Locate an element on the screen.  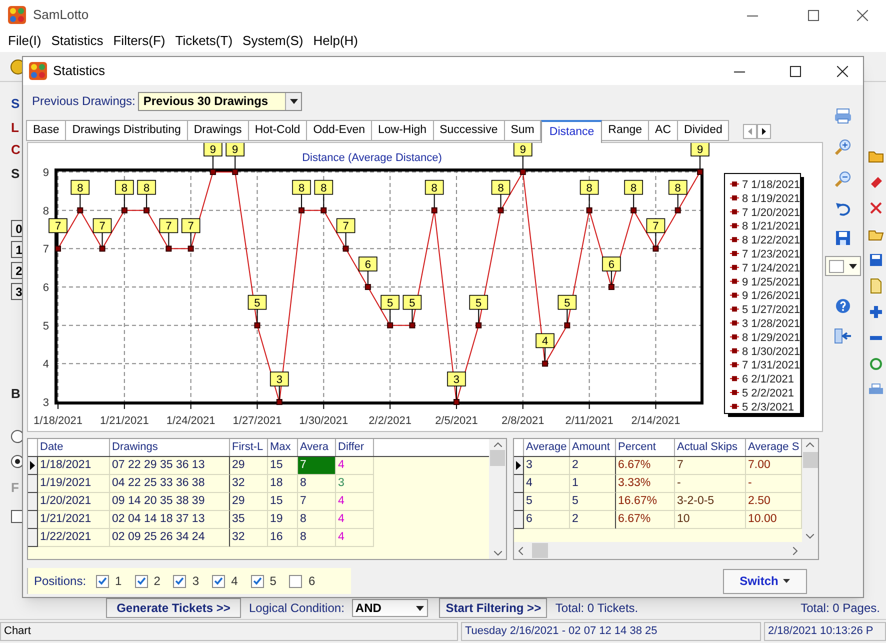
pages-total: Total: 0 Pages. is located at coordinates (840, 608).